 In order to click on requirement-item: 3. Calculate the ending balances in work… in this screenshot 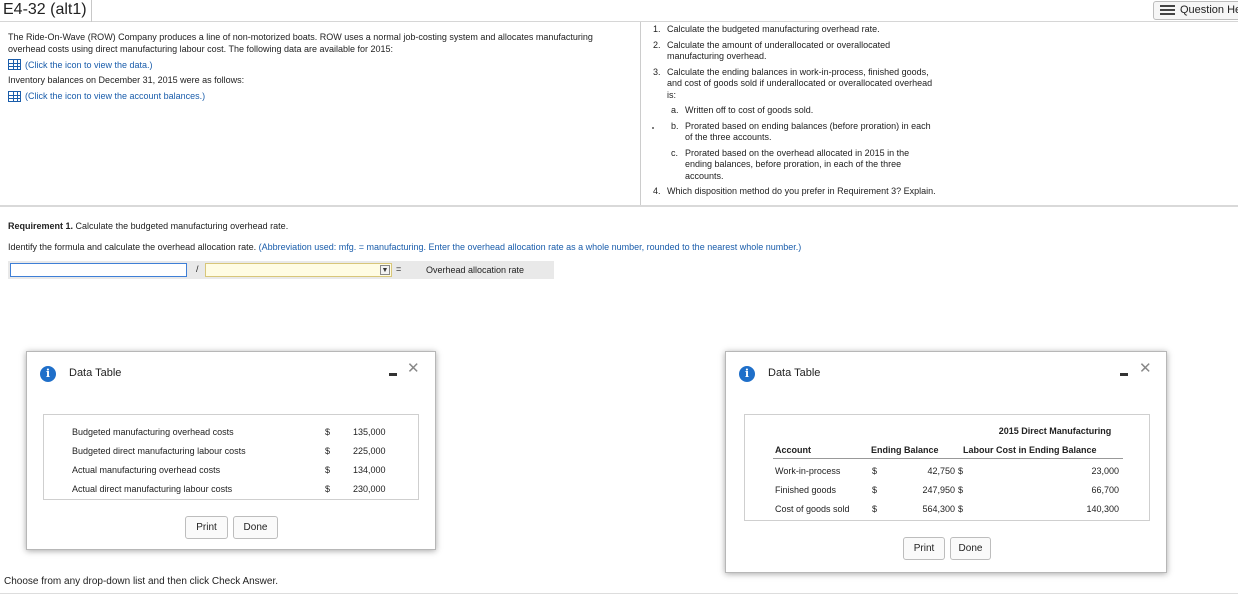, I will do `click(795, 84)`.